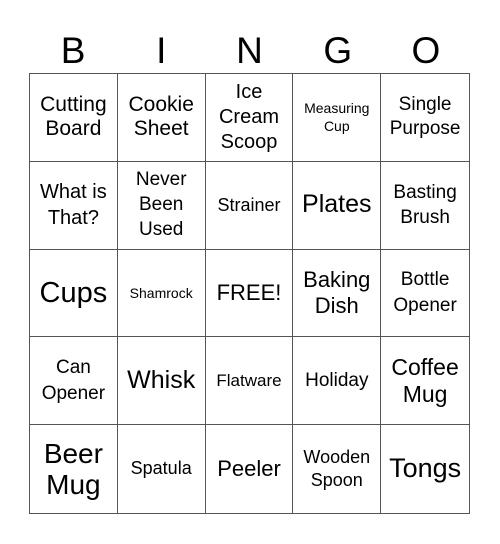  I want to click on bingo-cell: Beer Mug, so click(74, 469).